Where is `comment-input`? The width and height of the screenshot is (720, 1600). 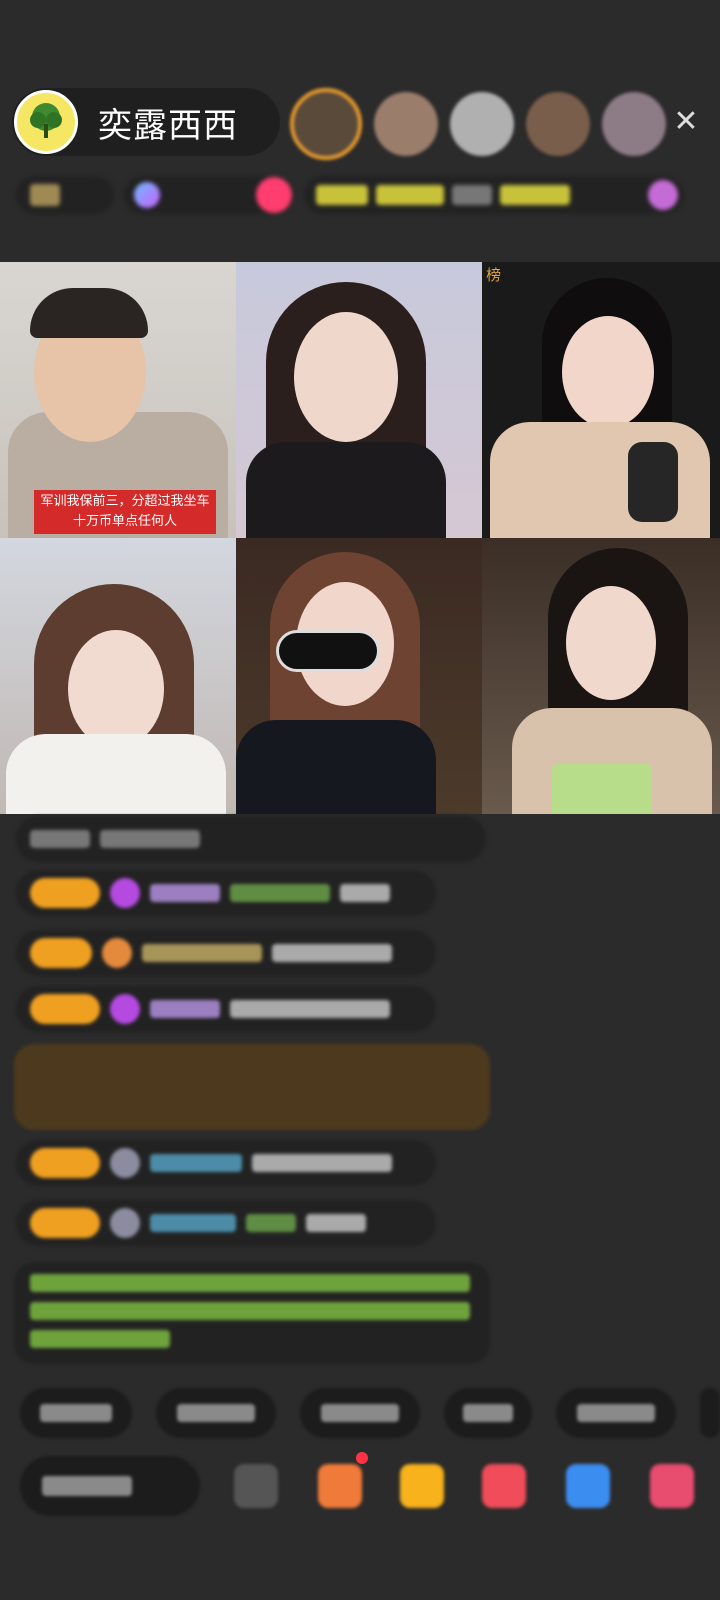 comment-input is located at coordinates (110, 1486).